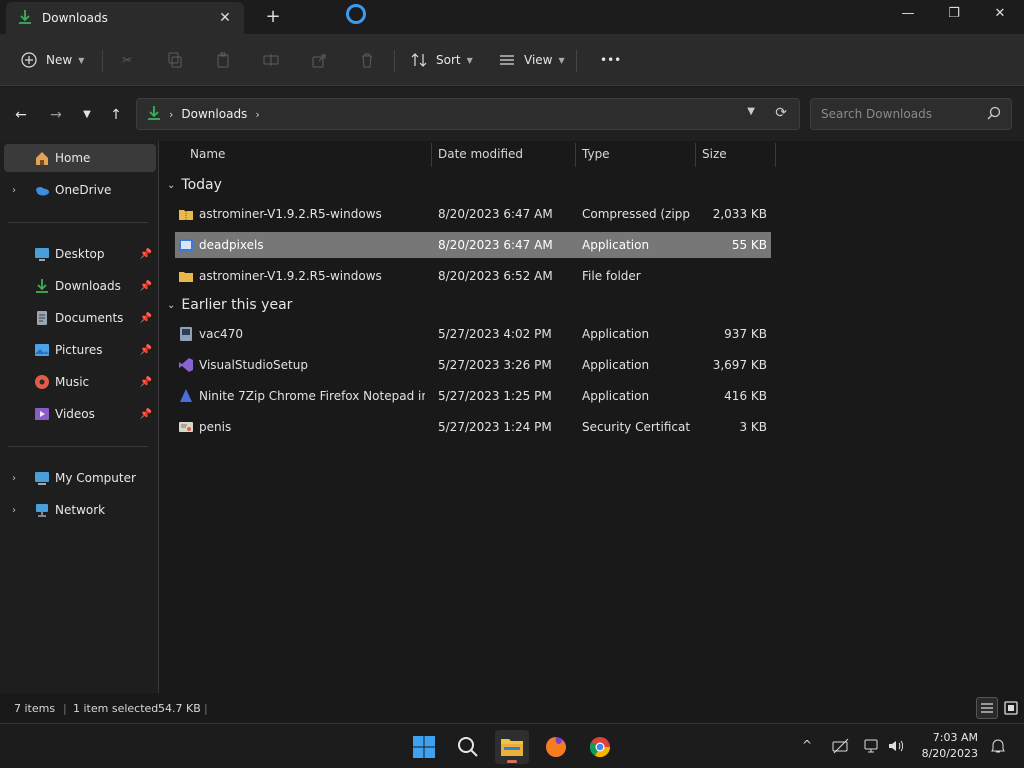  What do you see at coordinates (739, 365) in the screenshot?
I see `file-size: 3,697 KB` at bounding box center [739, 365].